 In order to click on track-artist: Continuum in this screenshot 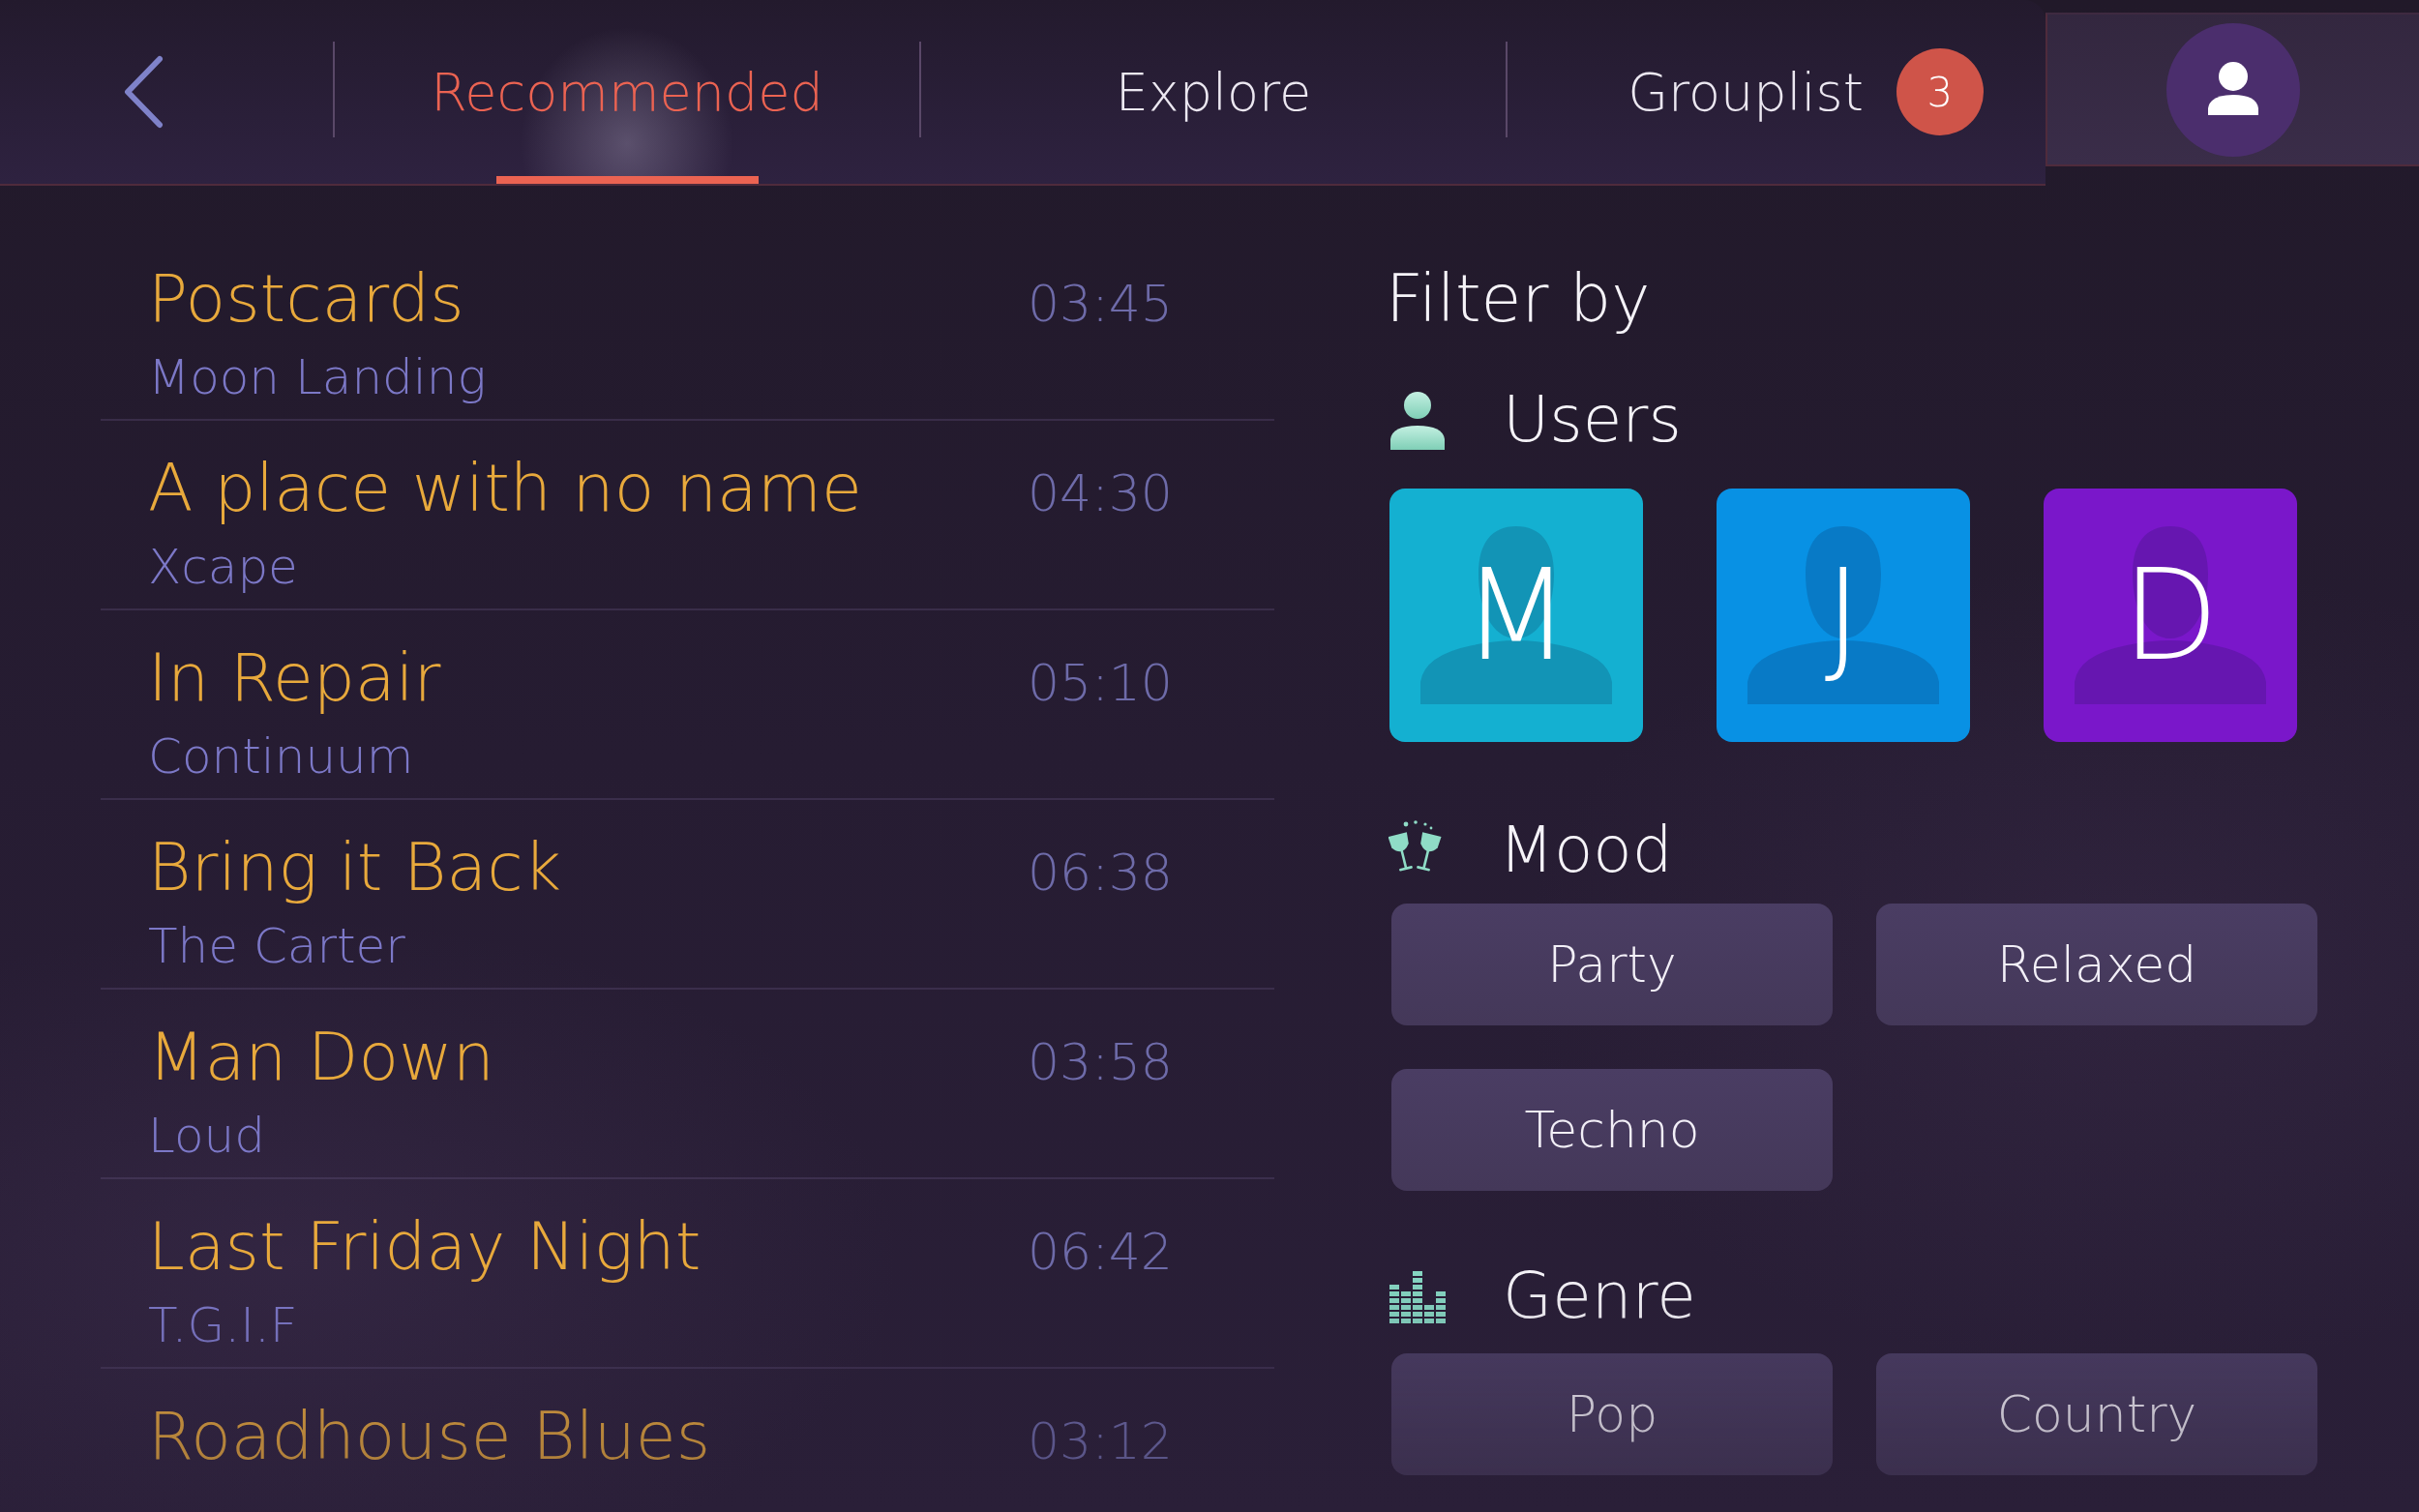, I will do `click(281, 757)`.